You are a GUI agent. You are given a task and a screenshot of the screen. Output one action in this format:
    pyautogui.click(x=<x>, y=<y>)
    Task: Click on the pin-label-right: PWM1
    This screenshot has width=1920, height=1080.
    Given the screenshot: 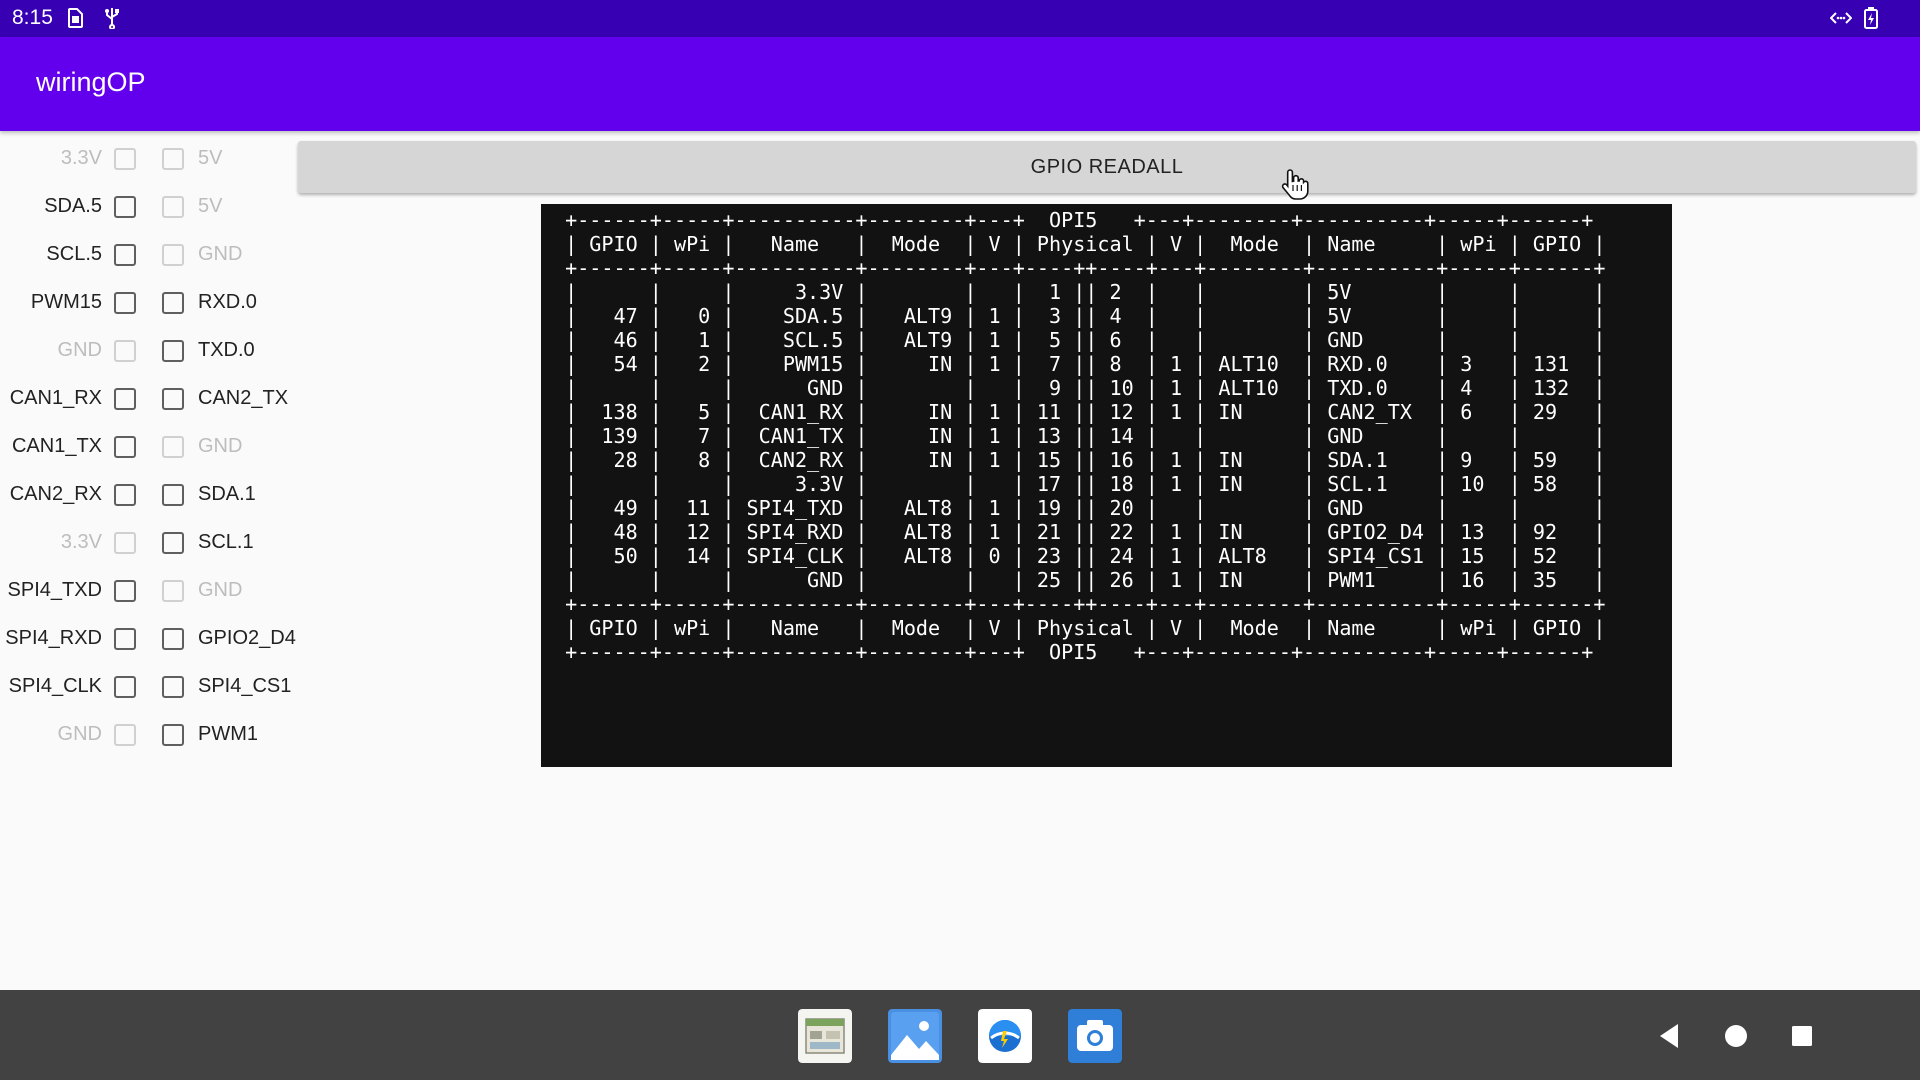 What is the action you would take?
    pyautogui.click(x=228, y=734)
    